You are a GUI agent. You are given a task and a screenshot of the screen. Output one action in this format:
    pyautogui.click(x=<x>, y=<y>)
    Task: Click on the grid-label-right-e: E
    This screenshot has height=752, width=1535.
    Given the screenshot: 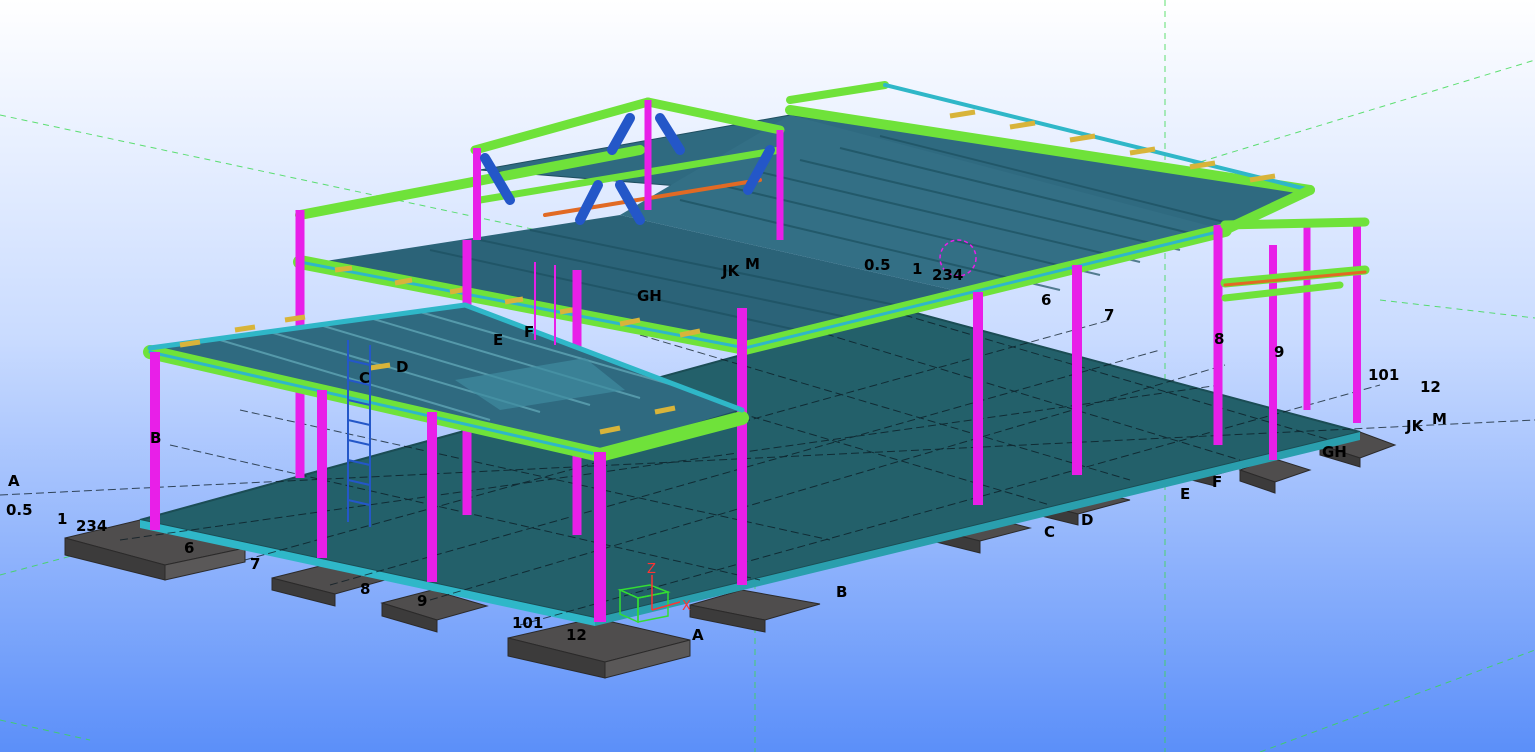 What is the action you would take?
    pyautogui.click(x=1185, y=494)
    